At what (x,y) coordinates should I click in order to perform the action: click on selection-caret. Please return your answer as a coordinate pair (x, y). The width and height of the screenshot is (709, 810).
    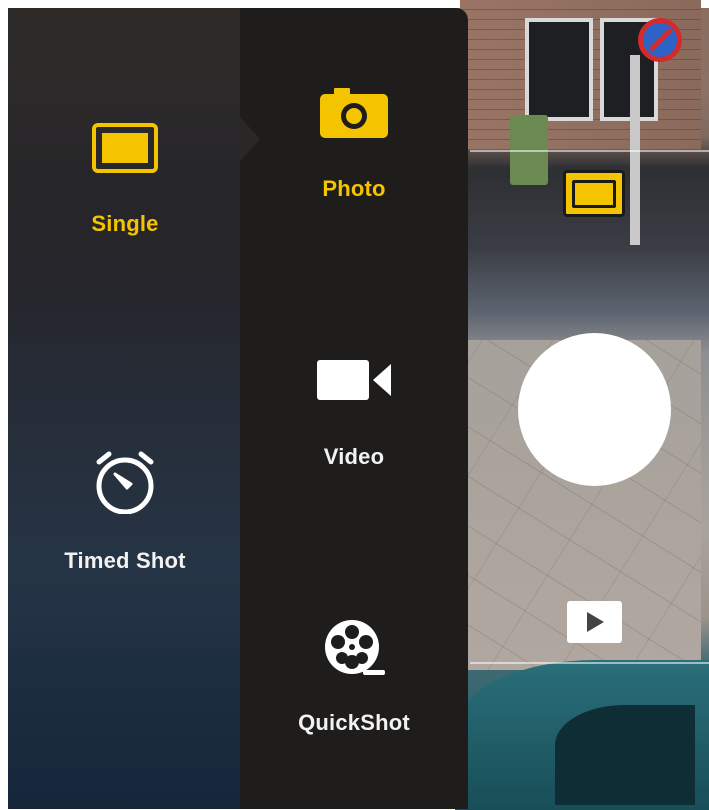
    Looking at the image, I should click on (250, 139).